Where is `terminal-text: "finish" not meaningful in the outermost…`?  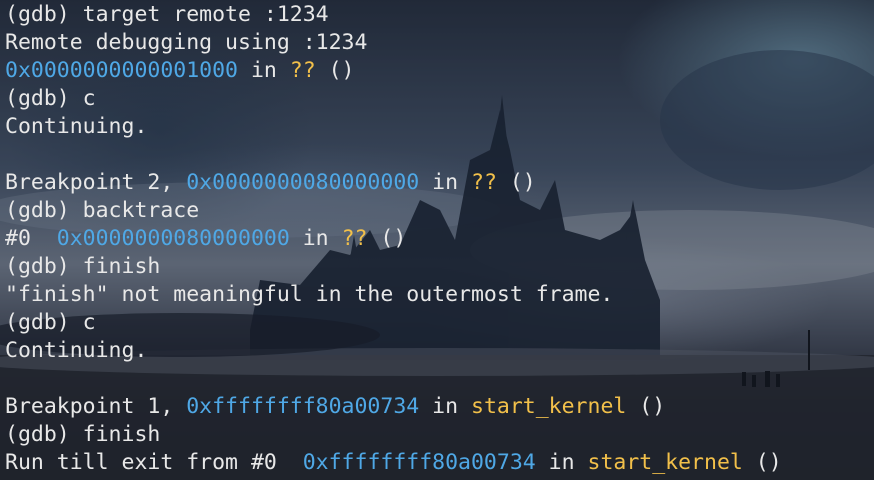 terminal-text: "finish" not meaningful in the outermost… is located at coordinates (309, 294).